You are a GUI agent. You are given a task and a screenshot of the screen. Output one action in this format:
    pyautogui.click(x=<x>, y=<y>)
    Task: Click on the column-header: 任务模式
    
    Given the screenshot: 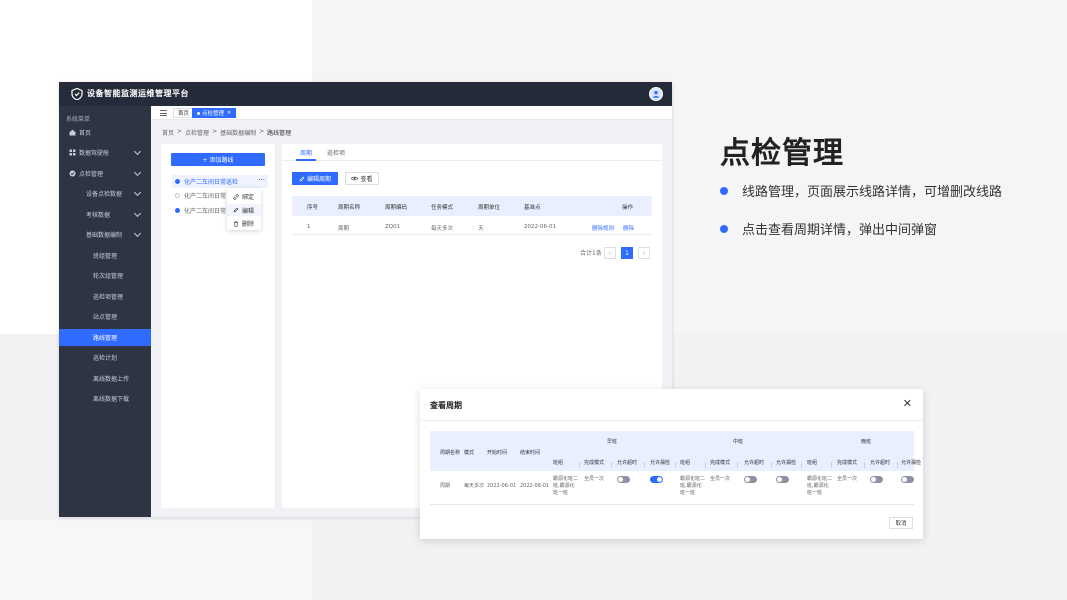 What is the action you would take?
    pyautogui.click(x=442, y=208)
    